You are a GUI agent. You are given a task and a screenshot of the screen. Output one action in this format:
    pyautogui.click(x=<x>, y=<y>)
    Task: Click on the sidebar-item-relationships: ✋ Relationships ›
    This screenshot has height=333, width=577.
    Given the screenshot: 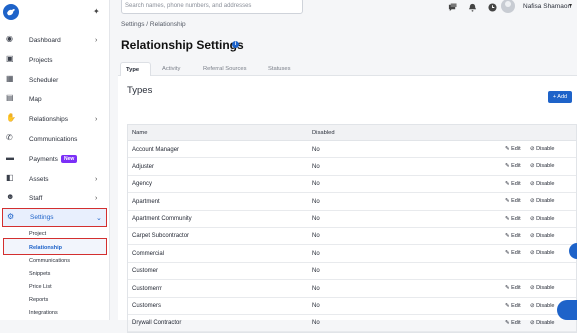 What is the action you would take?
    pyautogui.click(x=55, y=119)
    